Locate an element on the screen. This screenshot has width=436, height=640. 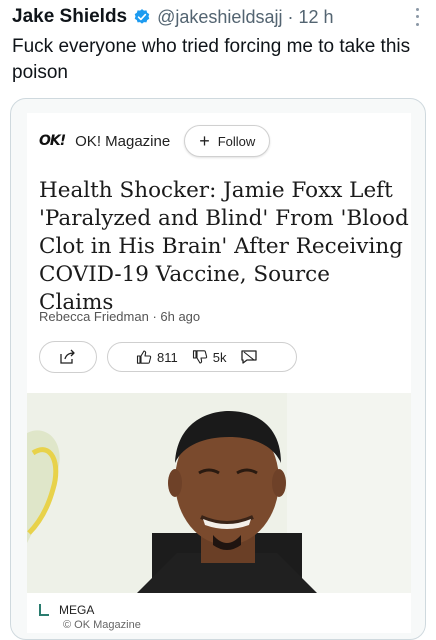
thumbs-down-icon is located at coordinates (200, 357).